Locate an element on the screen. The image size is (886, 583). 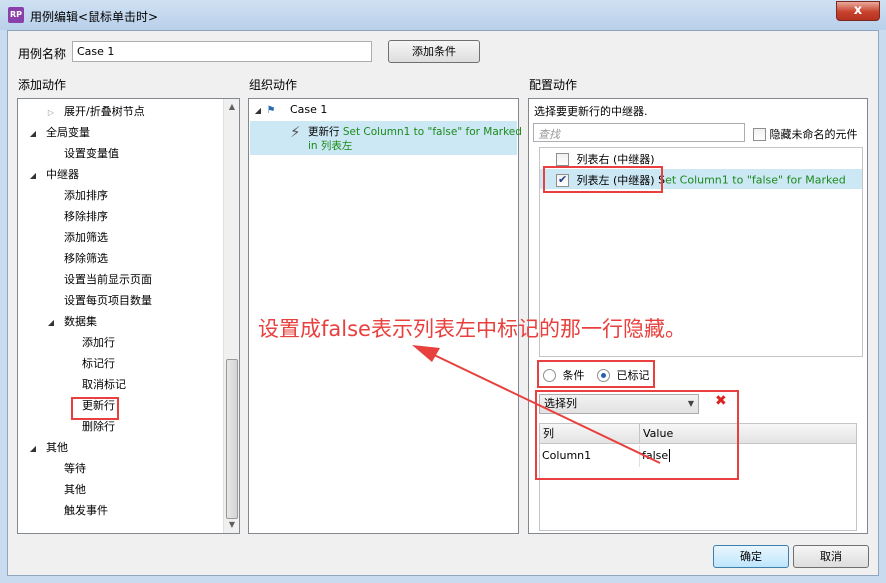
case-name-input: Case 1 is located at coordinates (222, 51).